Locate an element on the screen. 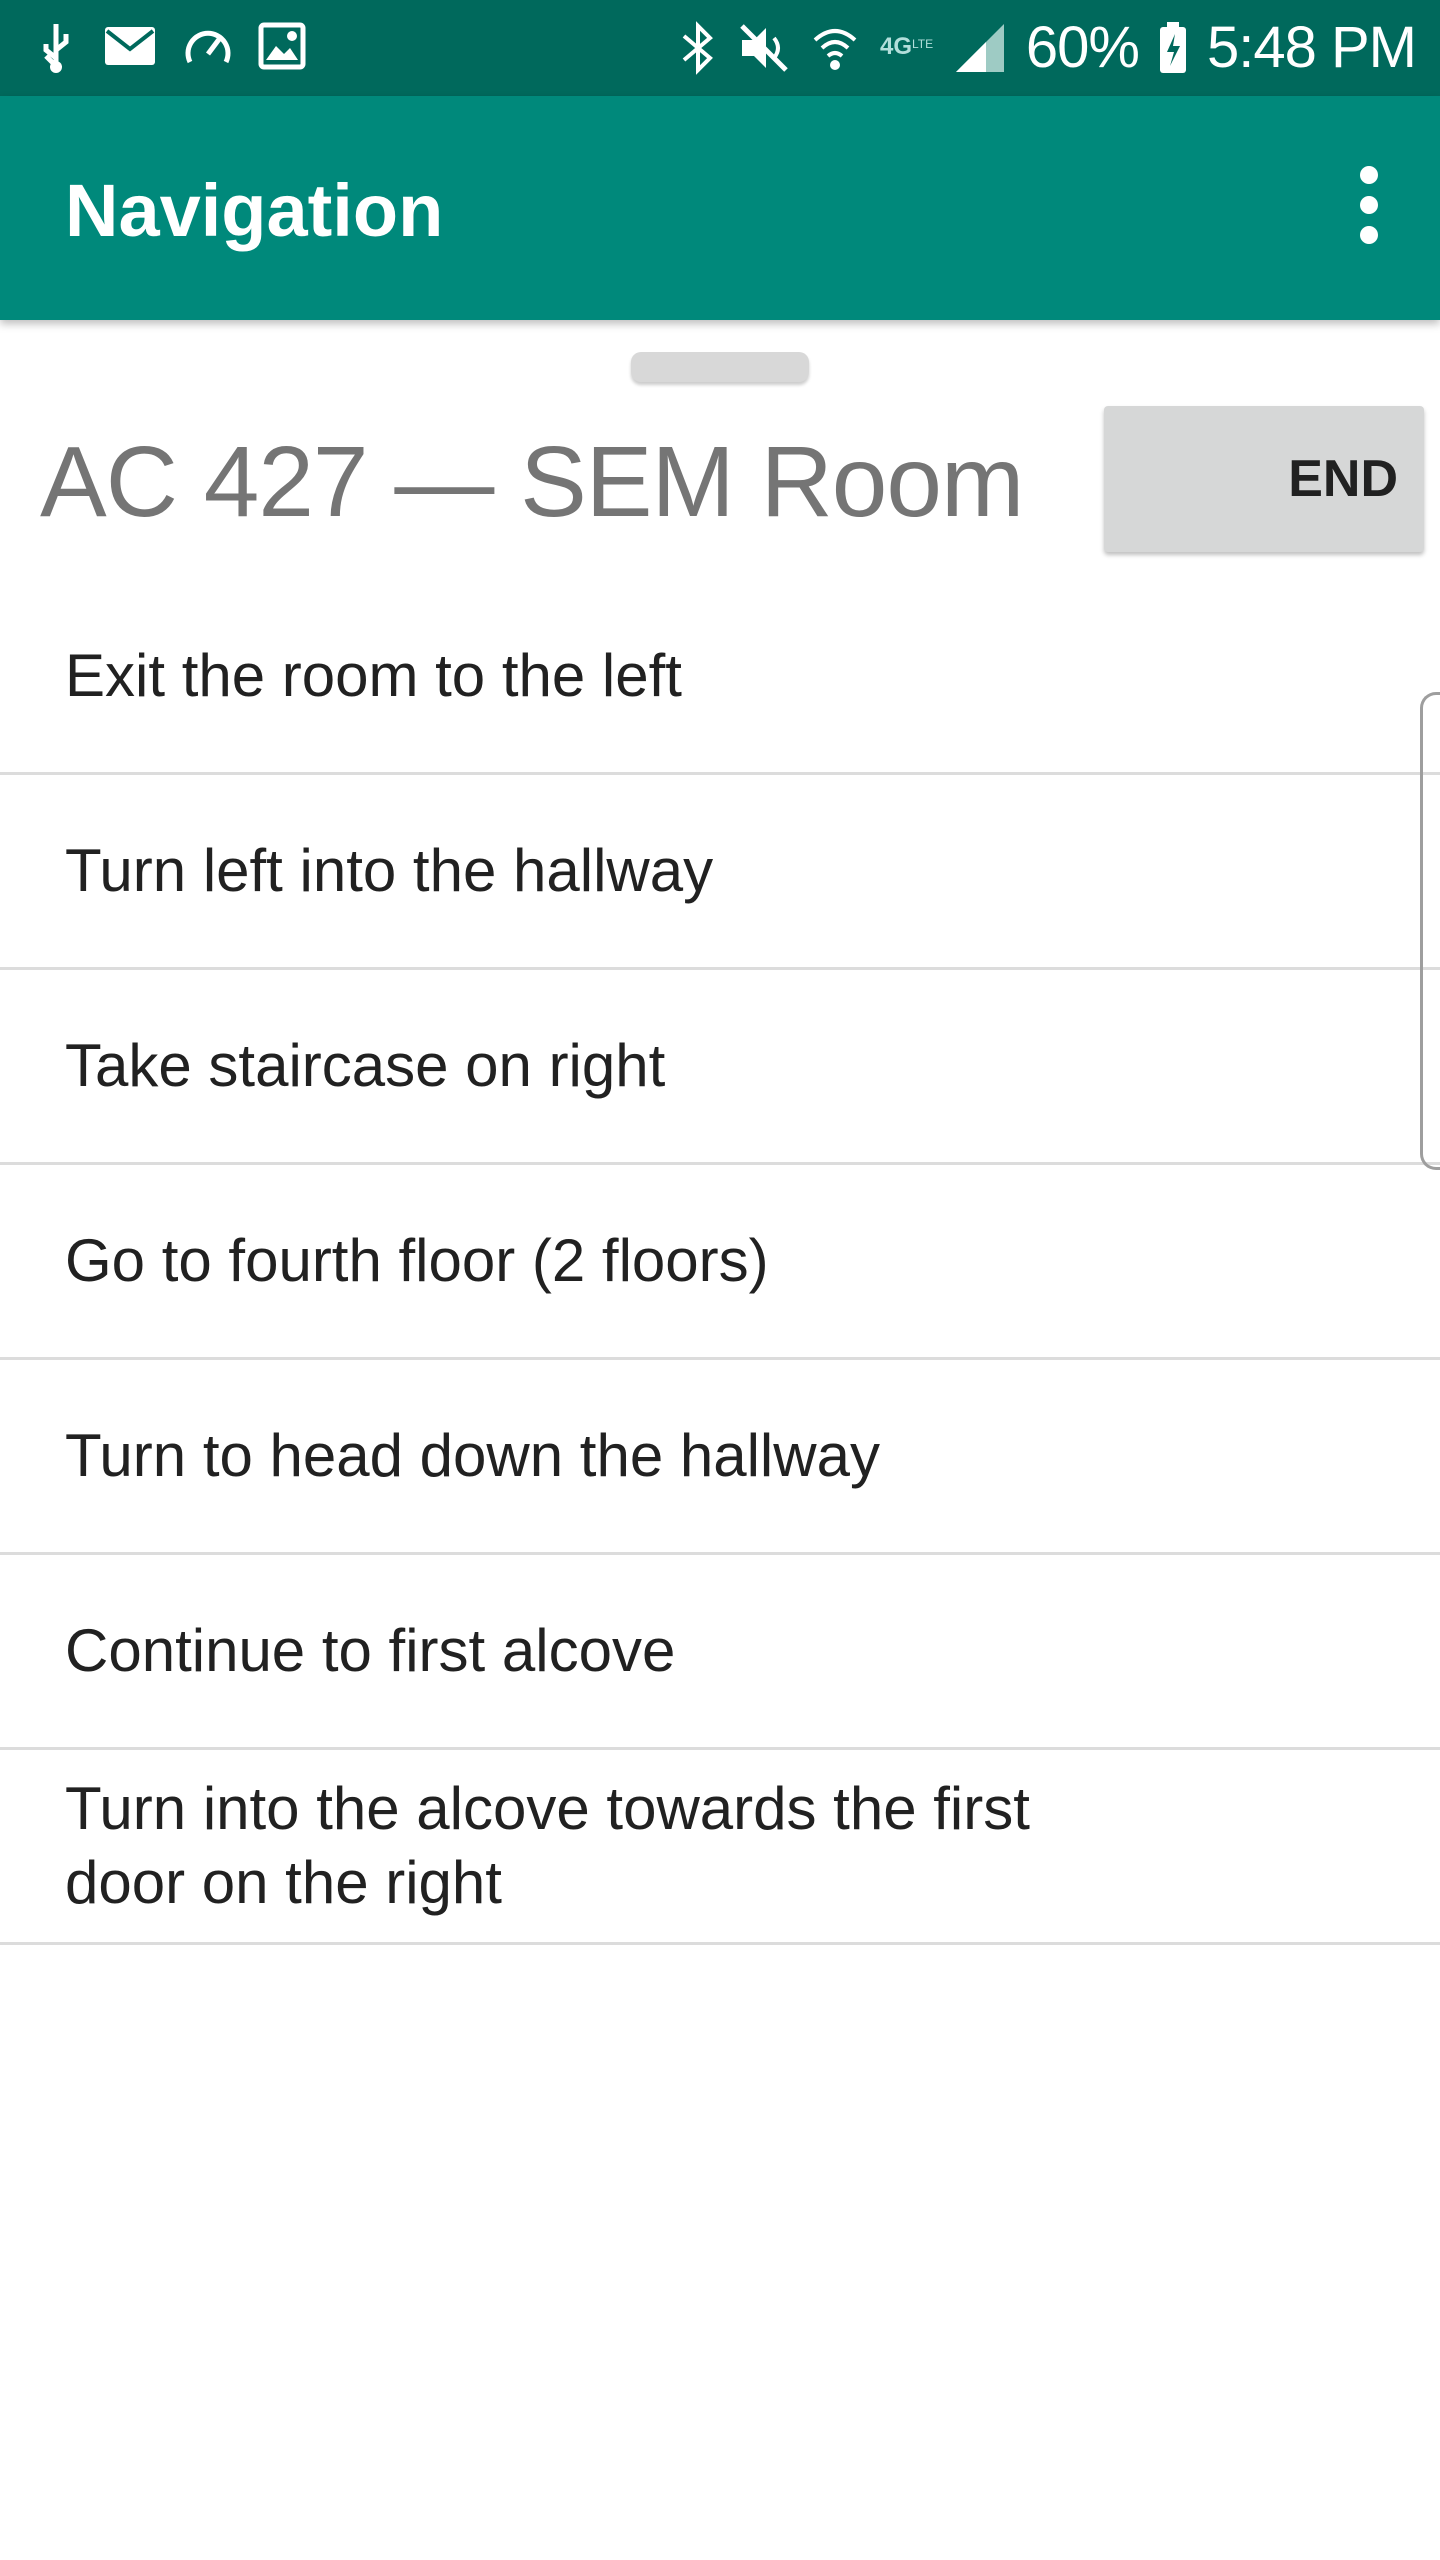  list-item: Turn to head down the hallway is located at coordinates (720, 1457).